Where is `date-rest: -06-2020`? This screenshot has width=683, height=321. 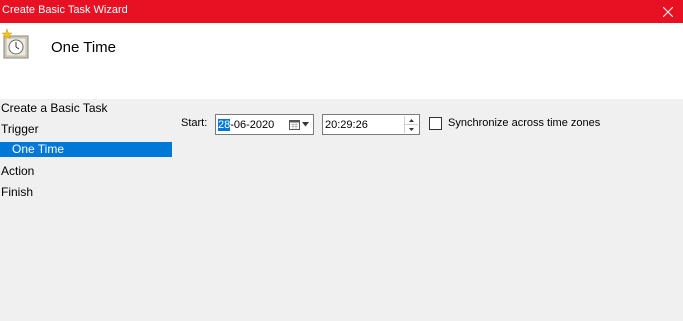
date-rest: -06-2020 is located at coordinates (252, 125).